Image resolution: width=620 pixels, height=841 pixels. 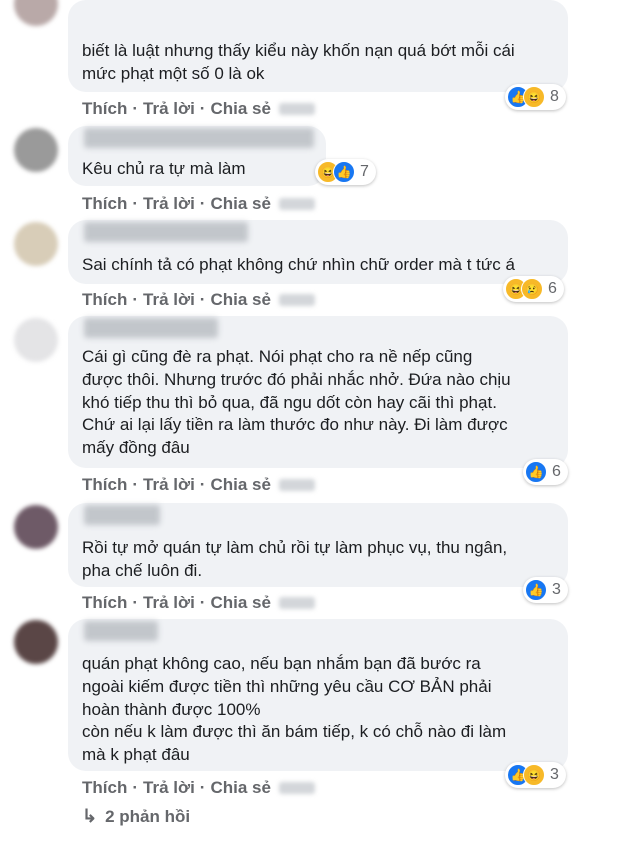 What do you see at coordinates (164, 168) in the screenshot?
I see `comment-text: Kêu chủ ra tự mà làm` at bounding box center [164, 168].